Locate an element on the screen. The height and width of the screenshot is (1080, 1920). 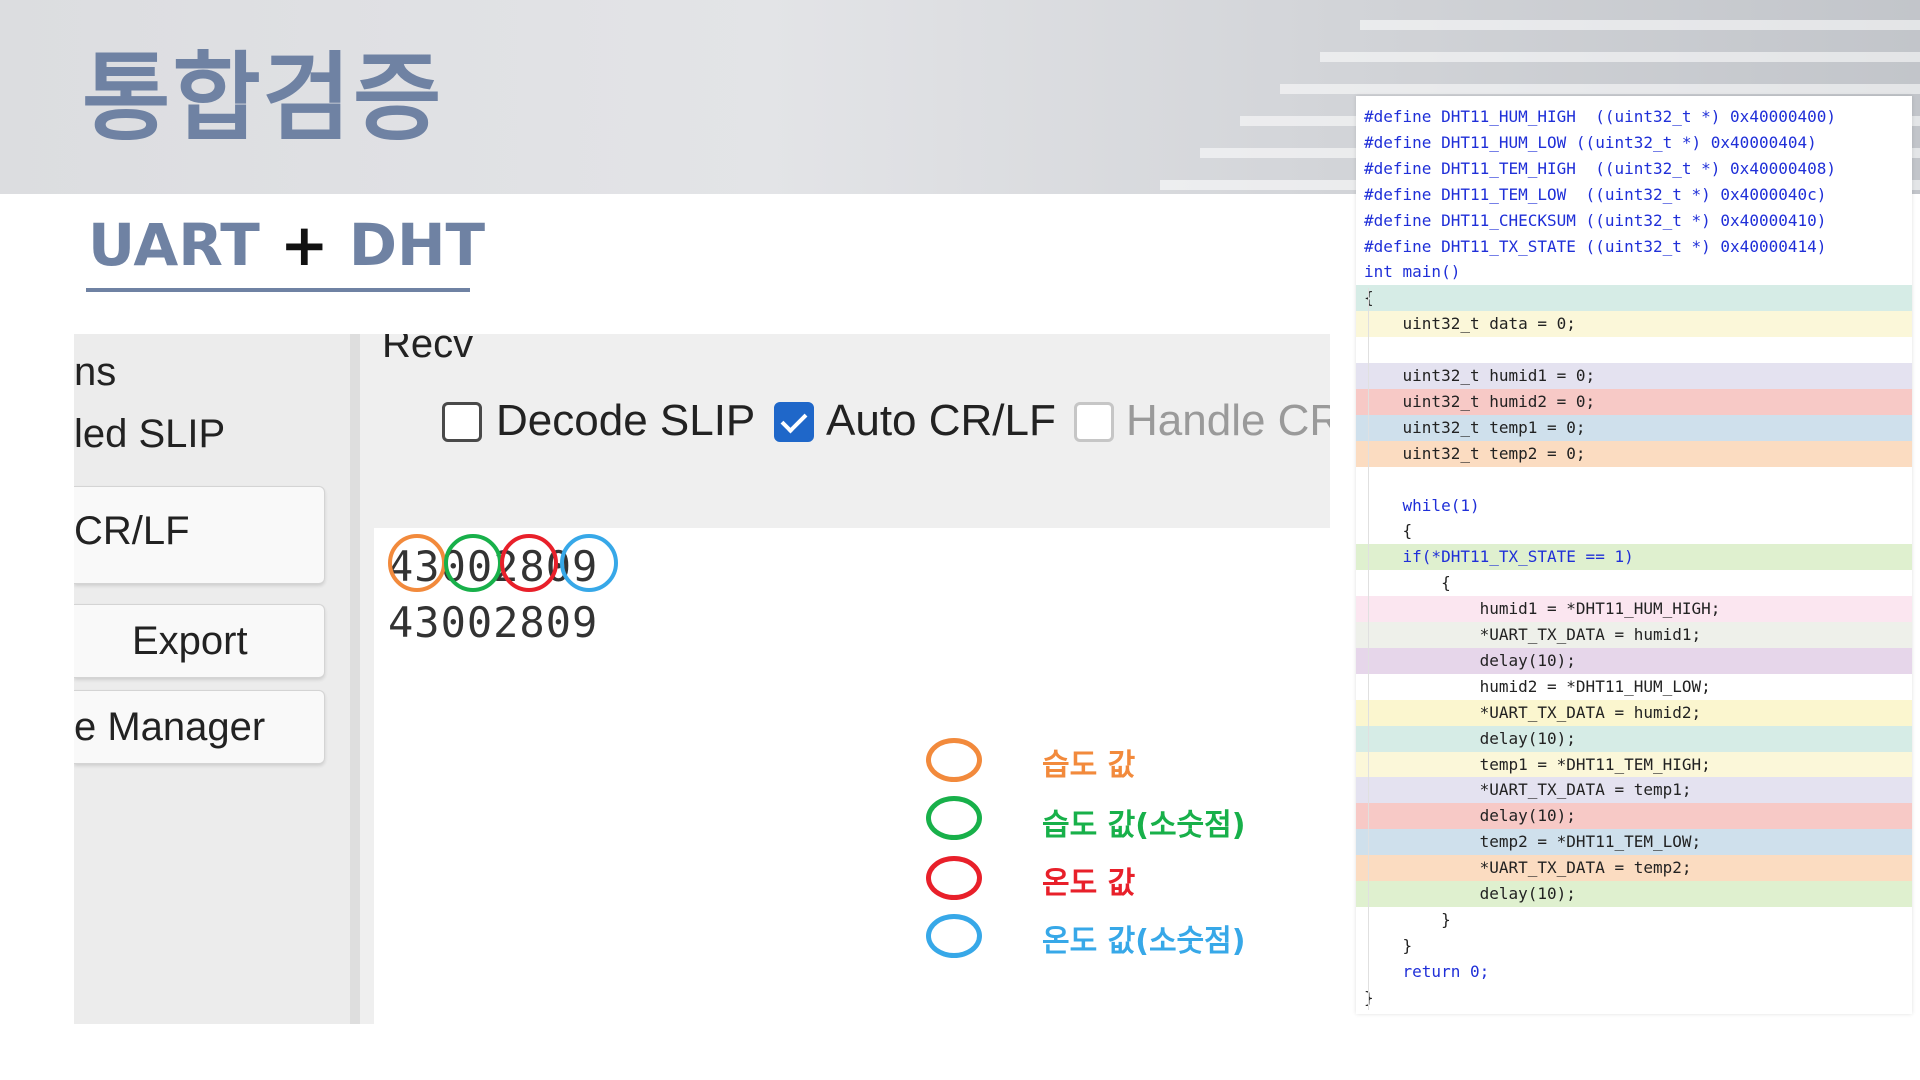
code-line-text: uint32_t data = 0; is located at coordinates (1470, 324).